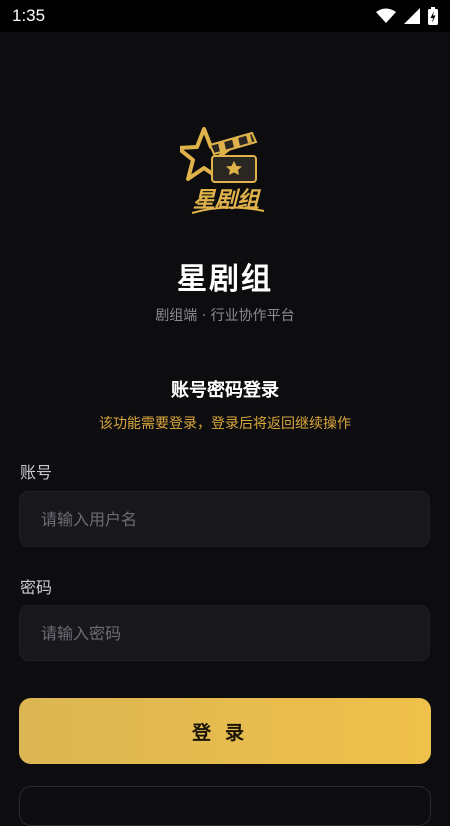 The height and width of the screenshot is (826, 450). I want to click on account-field, so click(224, 519).